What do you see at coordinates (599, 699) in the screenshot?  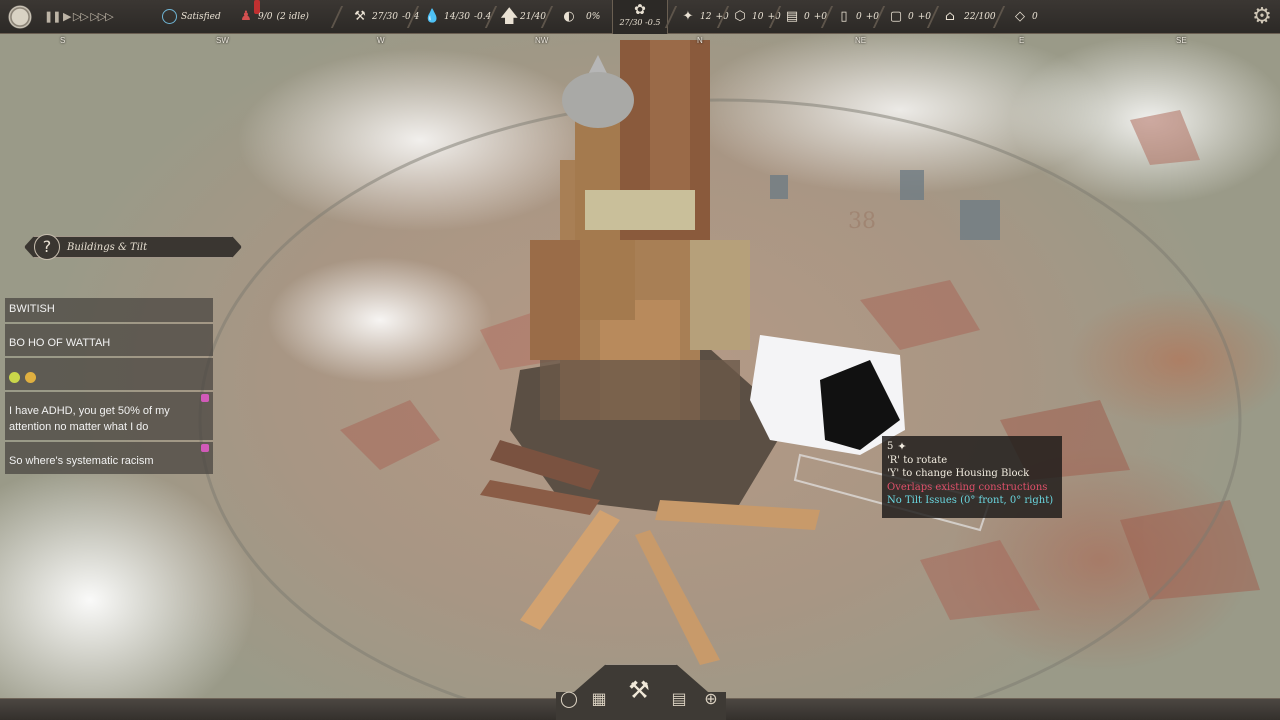 I see `book-icon: ▦` at bounding box center [599, 699].